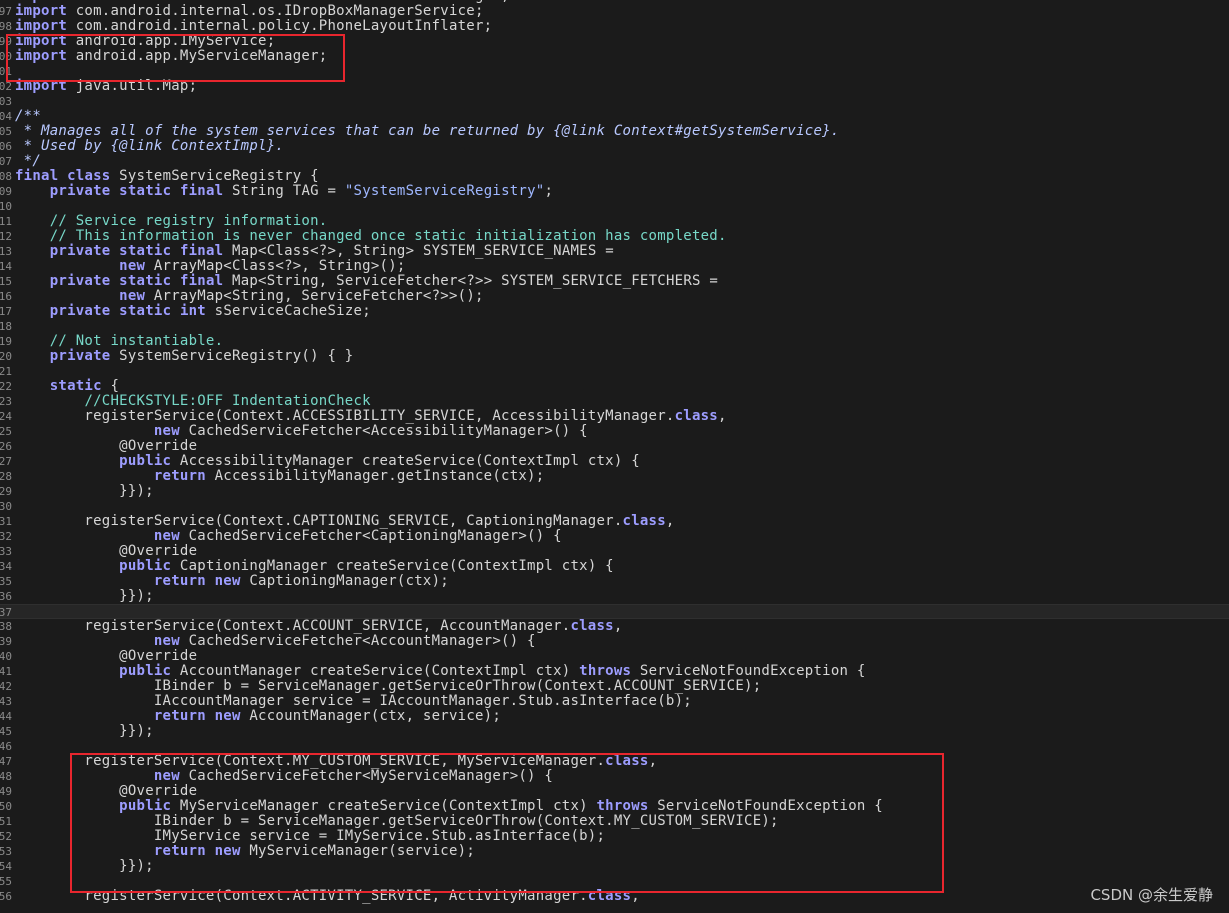  I want to click on line-text: new ArrayMap<Class<?>, String>();, so click(262, 266).